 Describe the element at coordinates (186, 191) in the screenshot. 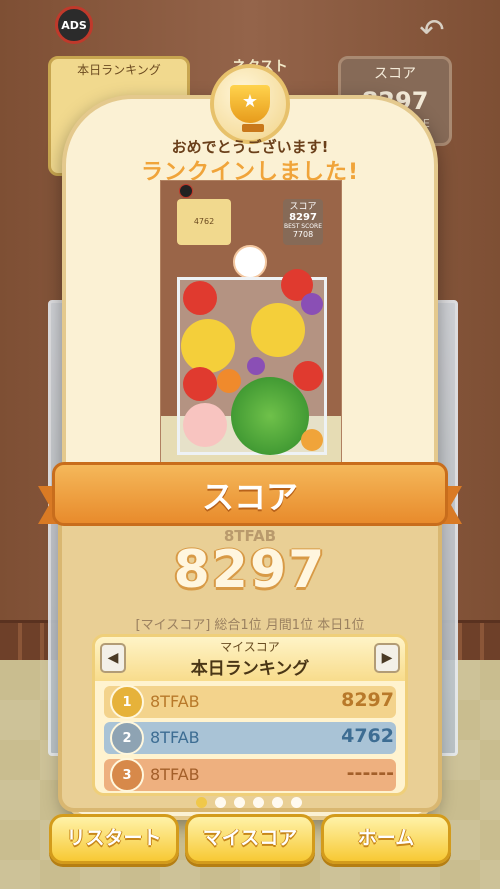

I see `thumb-ads-icon` at that location.